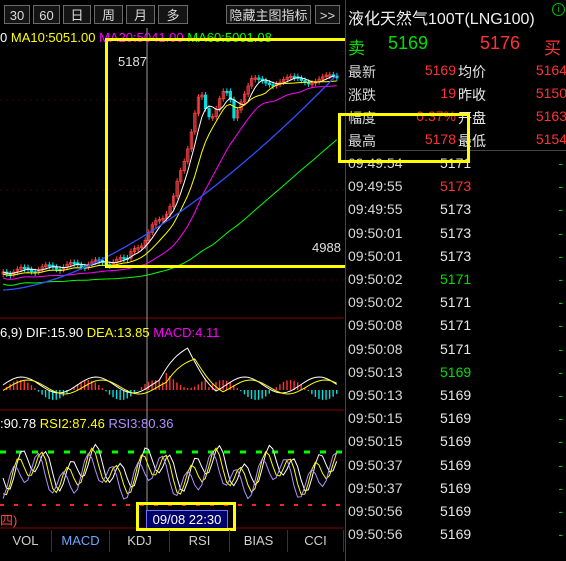  What do you see at coordinates (362, 72) in the screenshot?
I see `stat-label: 最新` at bounding box center [362, 72].